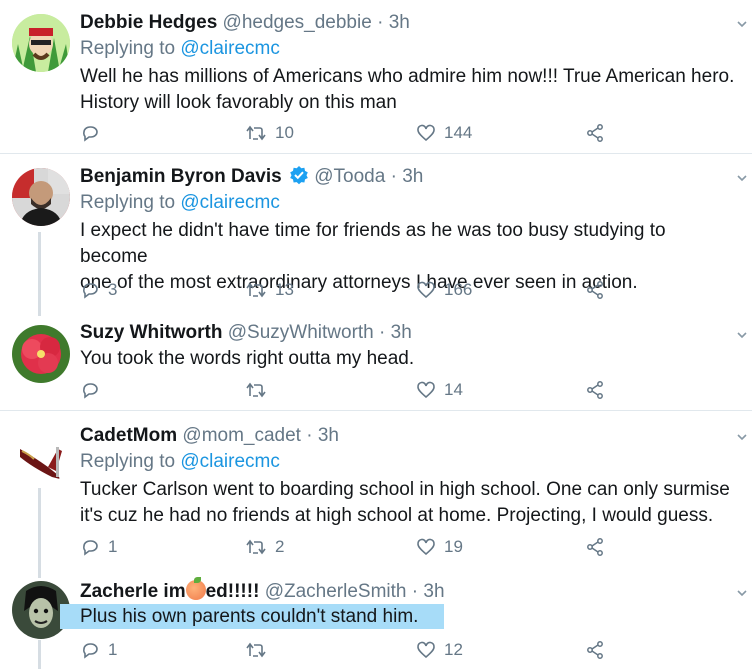 The width and height of the screenshot is (752, 669). Describe the element at coordinates (299, 175) in the screenshot. I see `verified-badge-icon` at that location.